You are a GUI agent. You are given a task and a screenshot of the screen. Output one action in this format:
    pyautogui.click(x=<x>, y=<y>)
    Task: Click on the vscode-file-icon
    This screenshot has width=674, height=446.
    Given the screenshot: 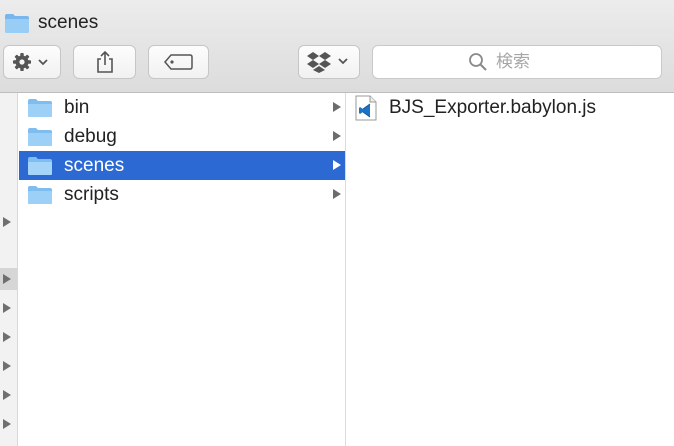 What is the action you would take?
    pyautogui.click(x=366, y=108)
    